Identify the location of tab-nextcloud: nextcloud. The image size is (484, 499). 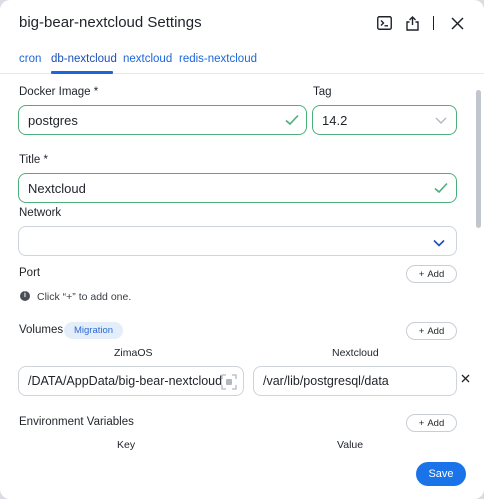
(147, 59).